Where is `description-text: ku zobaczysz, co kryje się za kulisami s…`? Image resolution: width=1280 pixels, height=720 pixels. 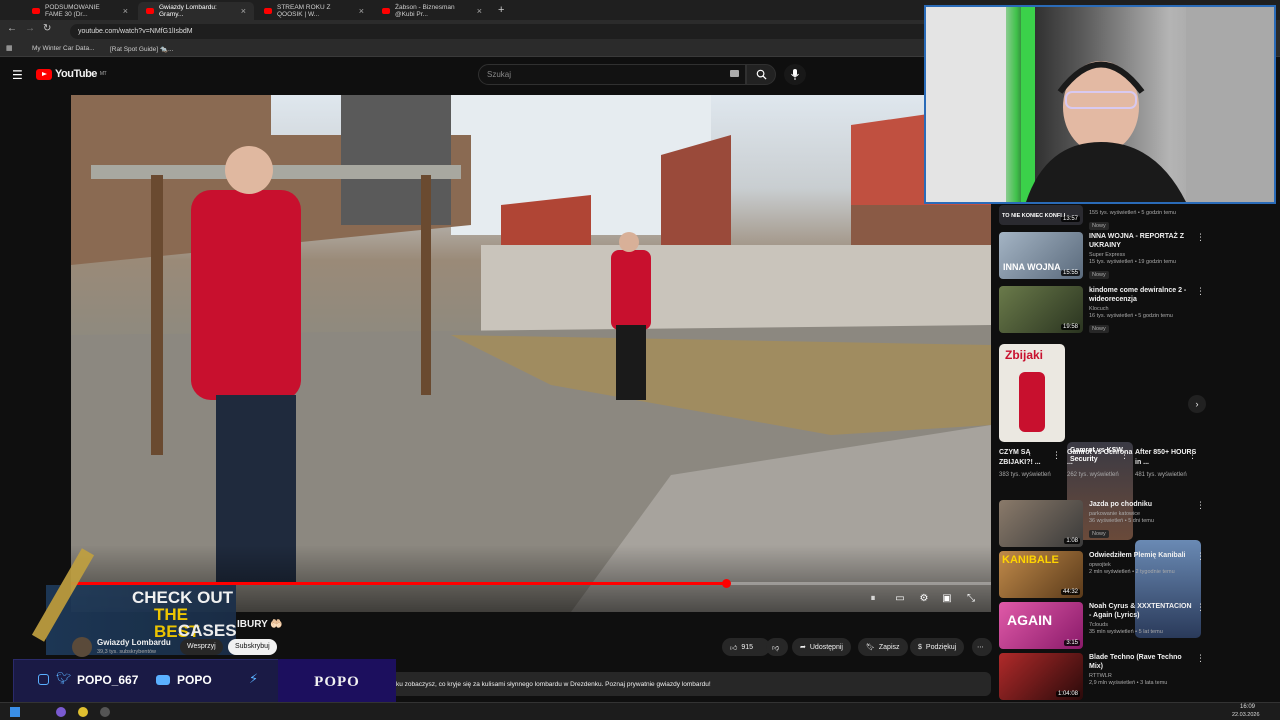 description-text: ku zobaczysz, co kryje się za kulisami s… is located at coordinates (553, 684).